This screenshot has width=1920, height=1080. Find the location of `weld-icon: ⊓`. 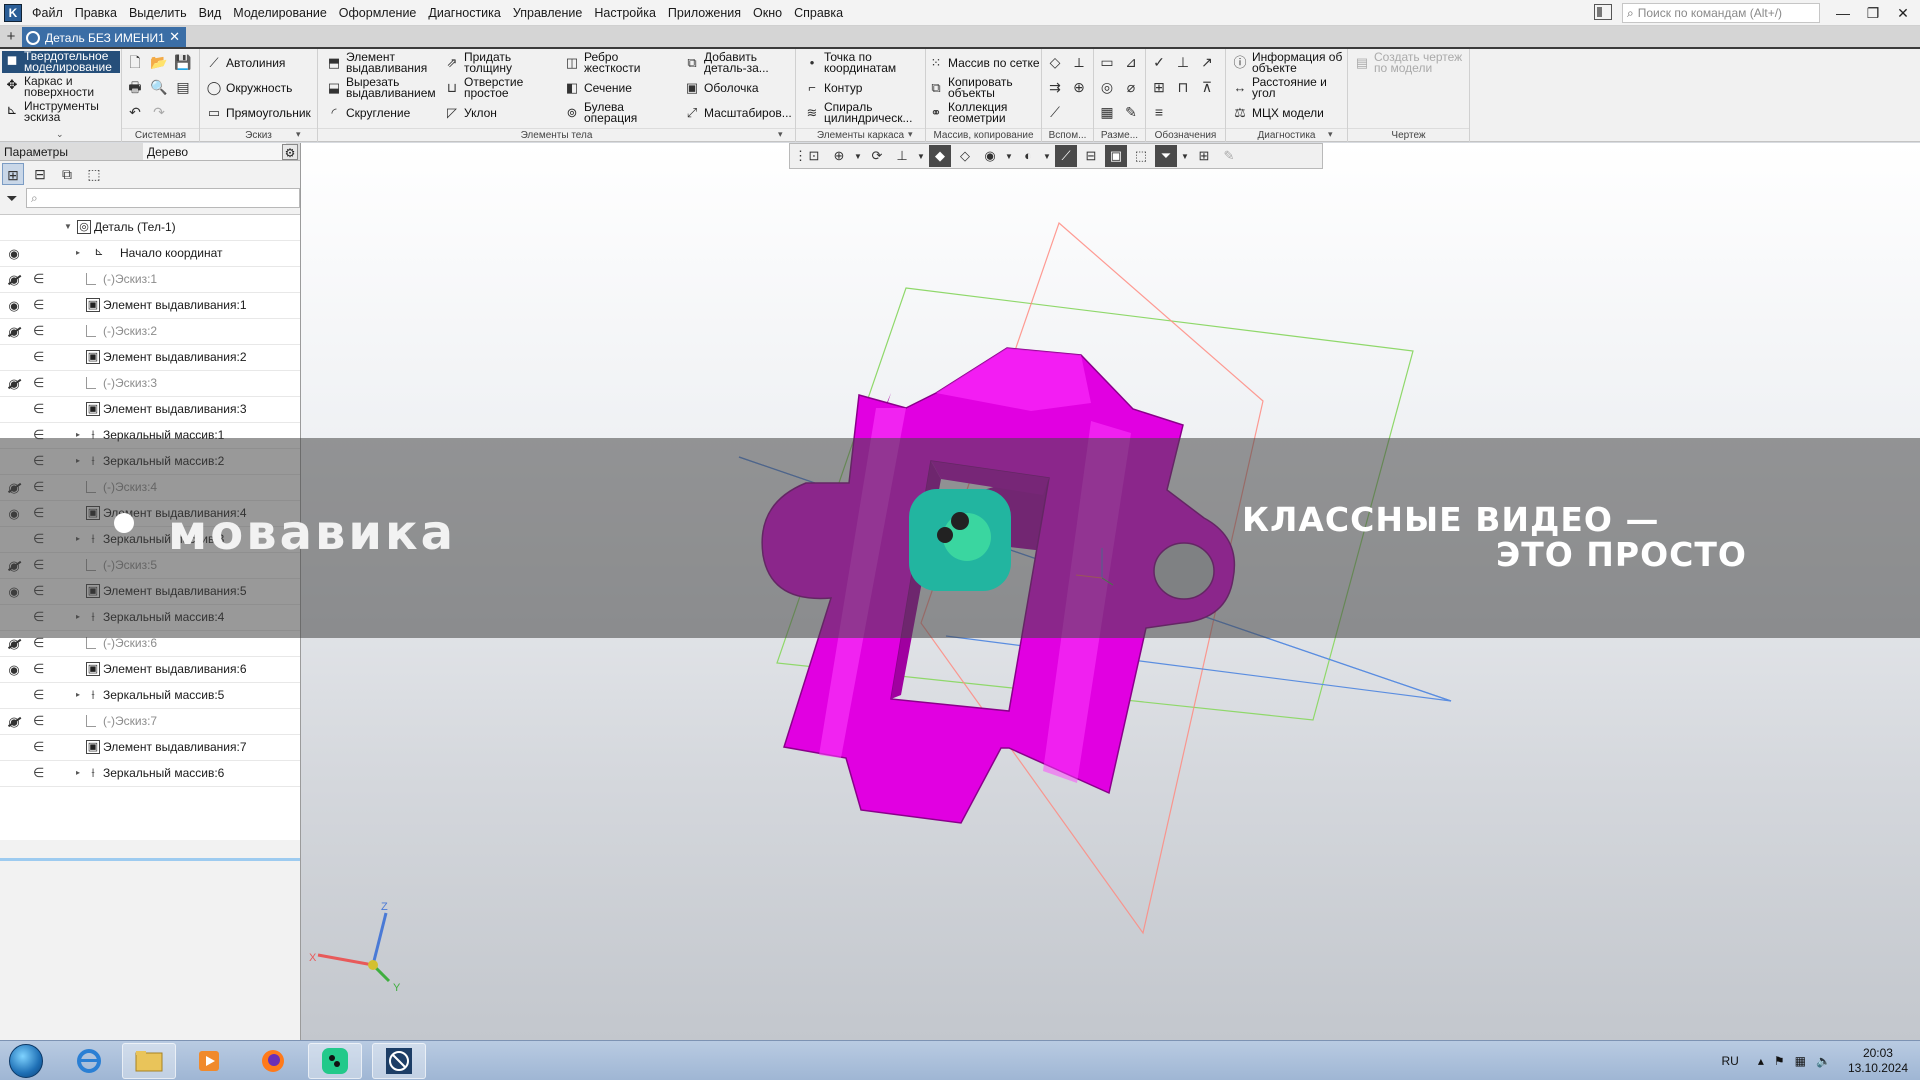

weld-icon: ⊓ is located at coordinates (1183, 87).